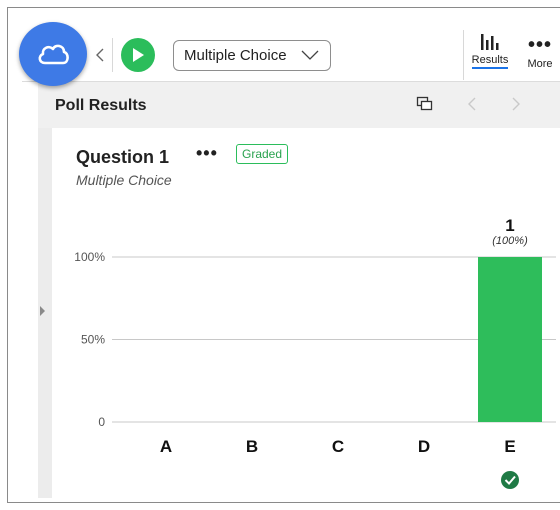 This screenshot has width=560, height=510. What do you see at coordinates (89, 257) in the screenshot?
I see `y-tick-label: 100%` at bounding box center [89, 257].